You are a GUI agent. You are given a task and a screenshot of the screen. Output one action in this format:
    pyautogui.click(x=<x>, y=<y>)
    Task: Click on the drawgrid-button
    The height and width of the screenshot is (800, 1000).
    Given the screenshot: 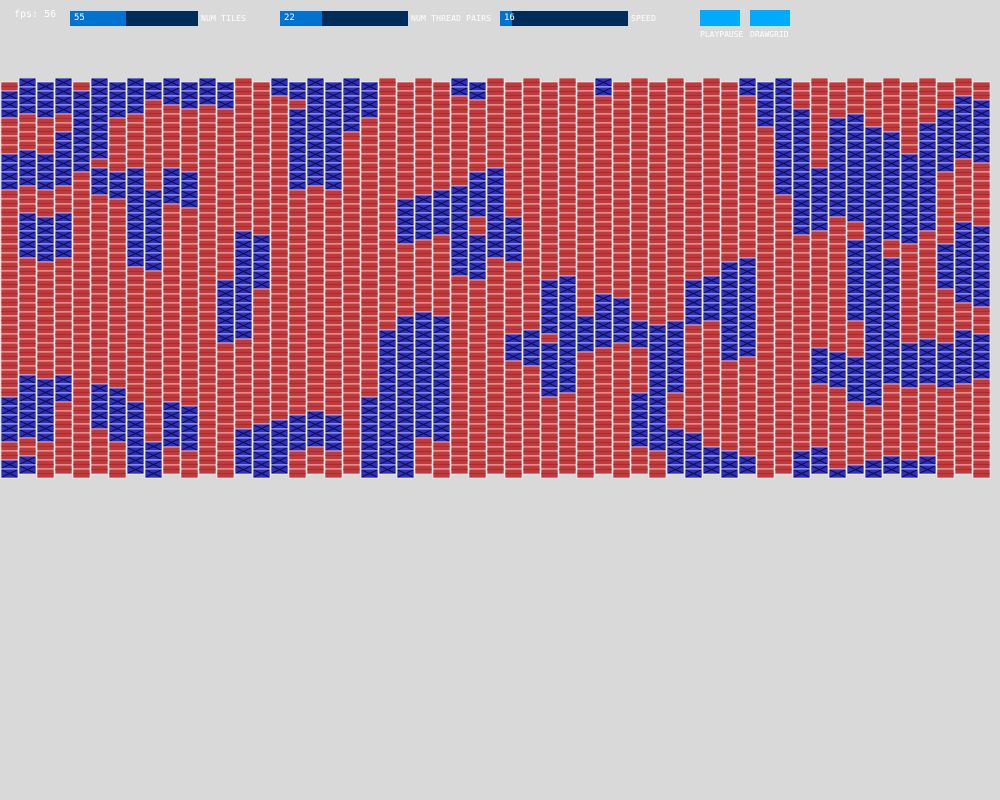 What is the action you would take?
    pyautogui.click(x=770, y=18)
    